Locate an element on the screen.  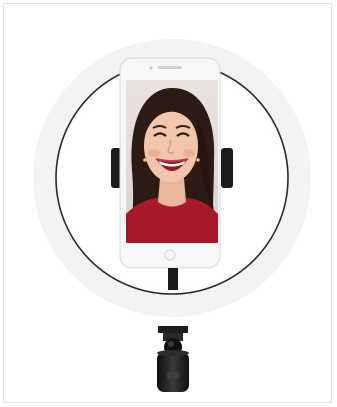
mount-plate is located at coordinates (173, 329).